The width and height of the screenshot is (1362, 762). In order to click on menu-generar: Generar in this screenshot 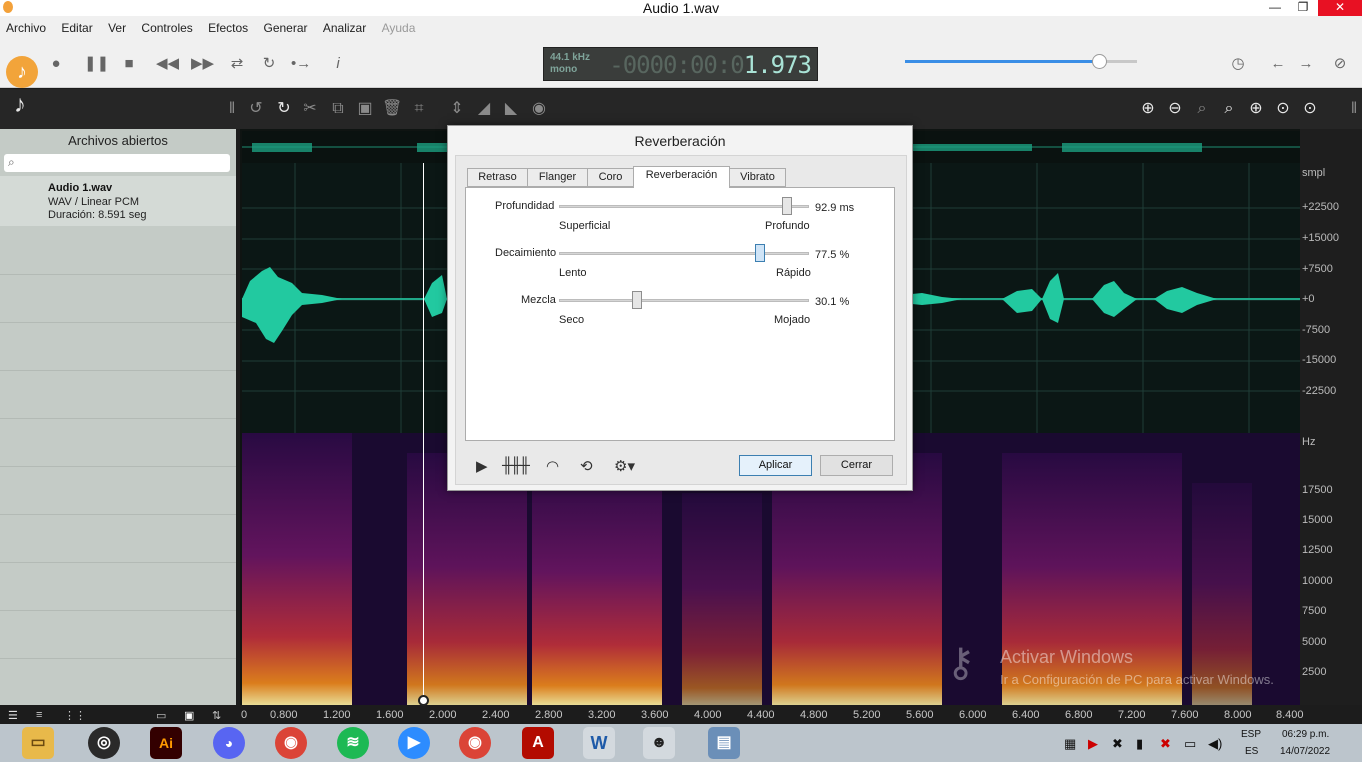, I will do `click(286, 28)`.